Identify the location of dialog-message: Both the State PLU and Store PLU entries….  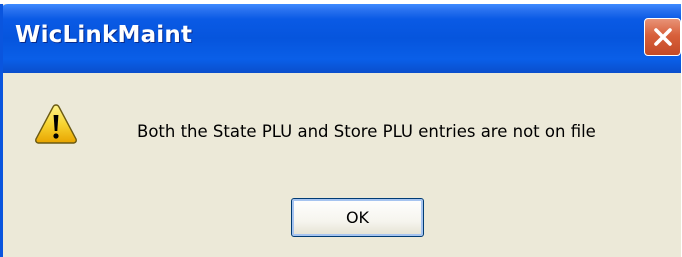
(366, 131).